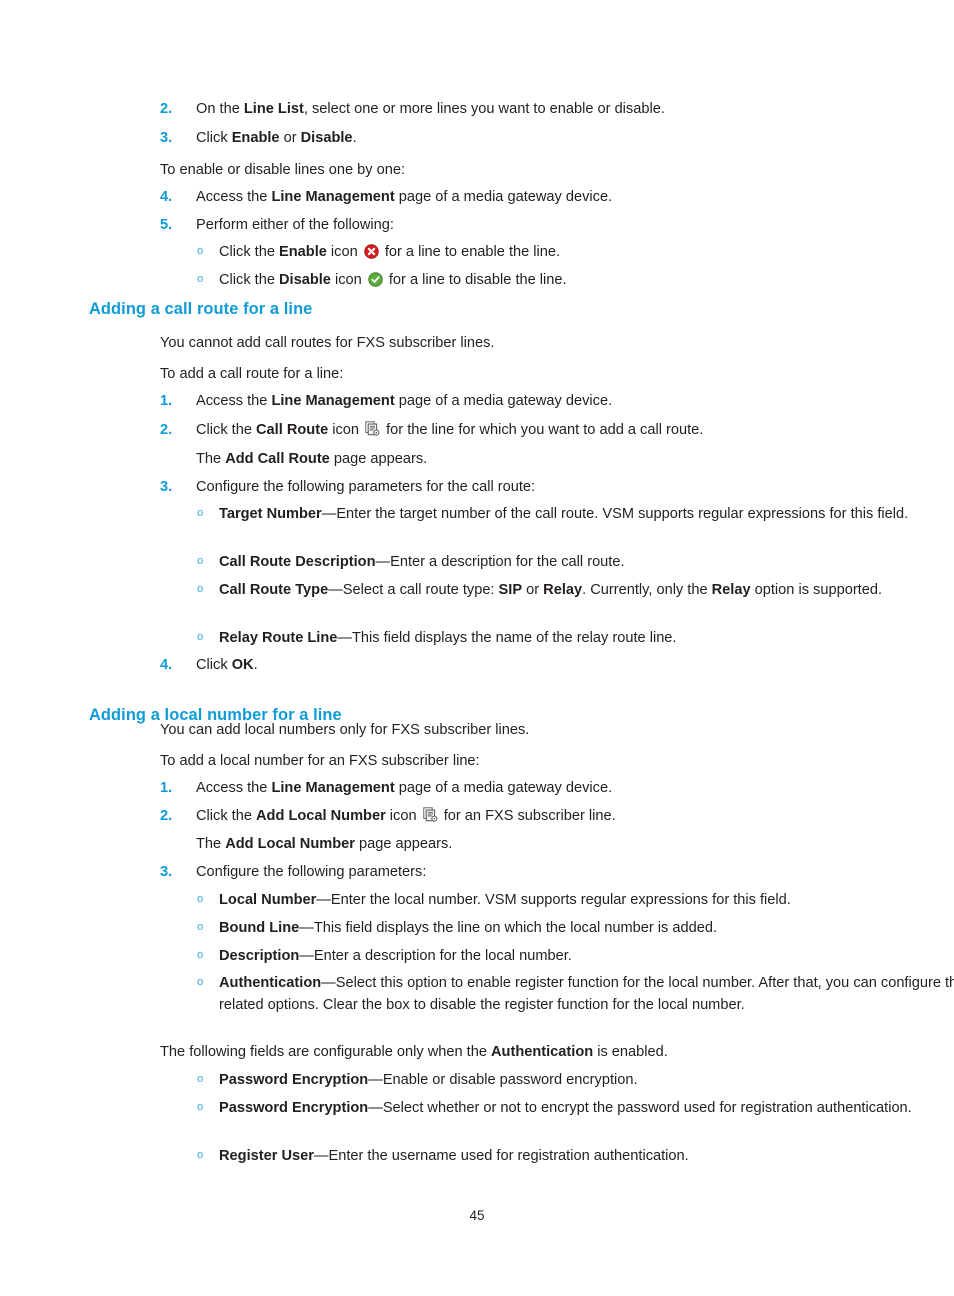 The image size is (954, 1296). Describe the element at coordinates (510, 590) in the screenshot. I see `emphasis-sip: SIP` at that location.